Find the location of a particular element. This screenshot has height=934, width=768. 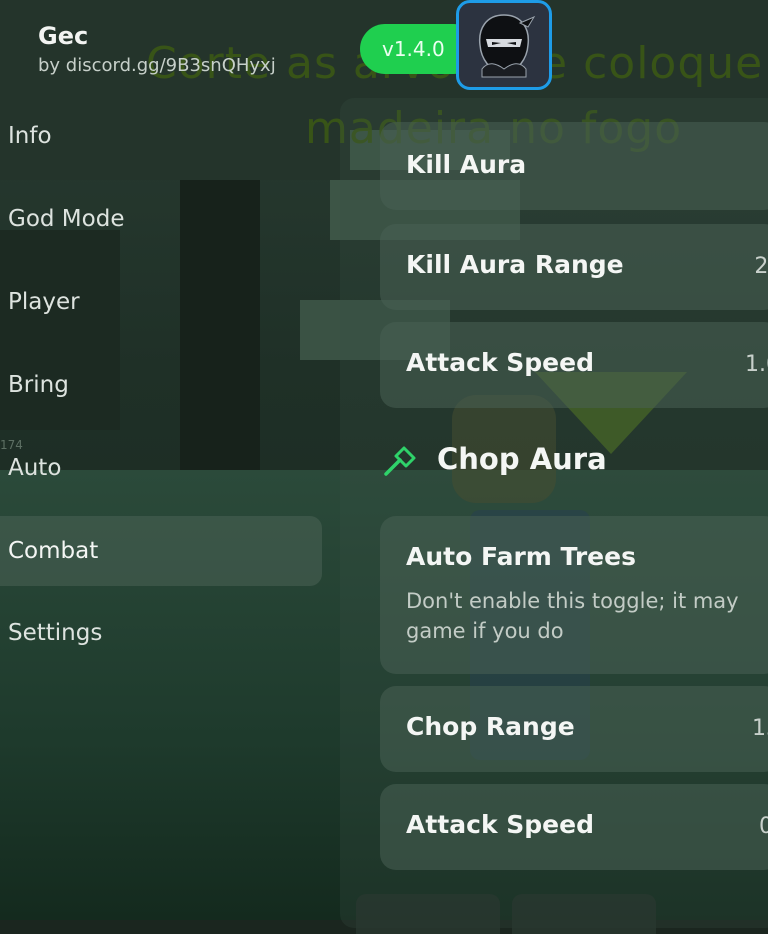

kill-aura-range-slider-row: Kill Aura Range 2? is located at coordinates (574, 267).